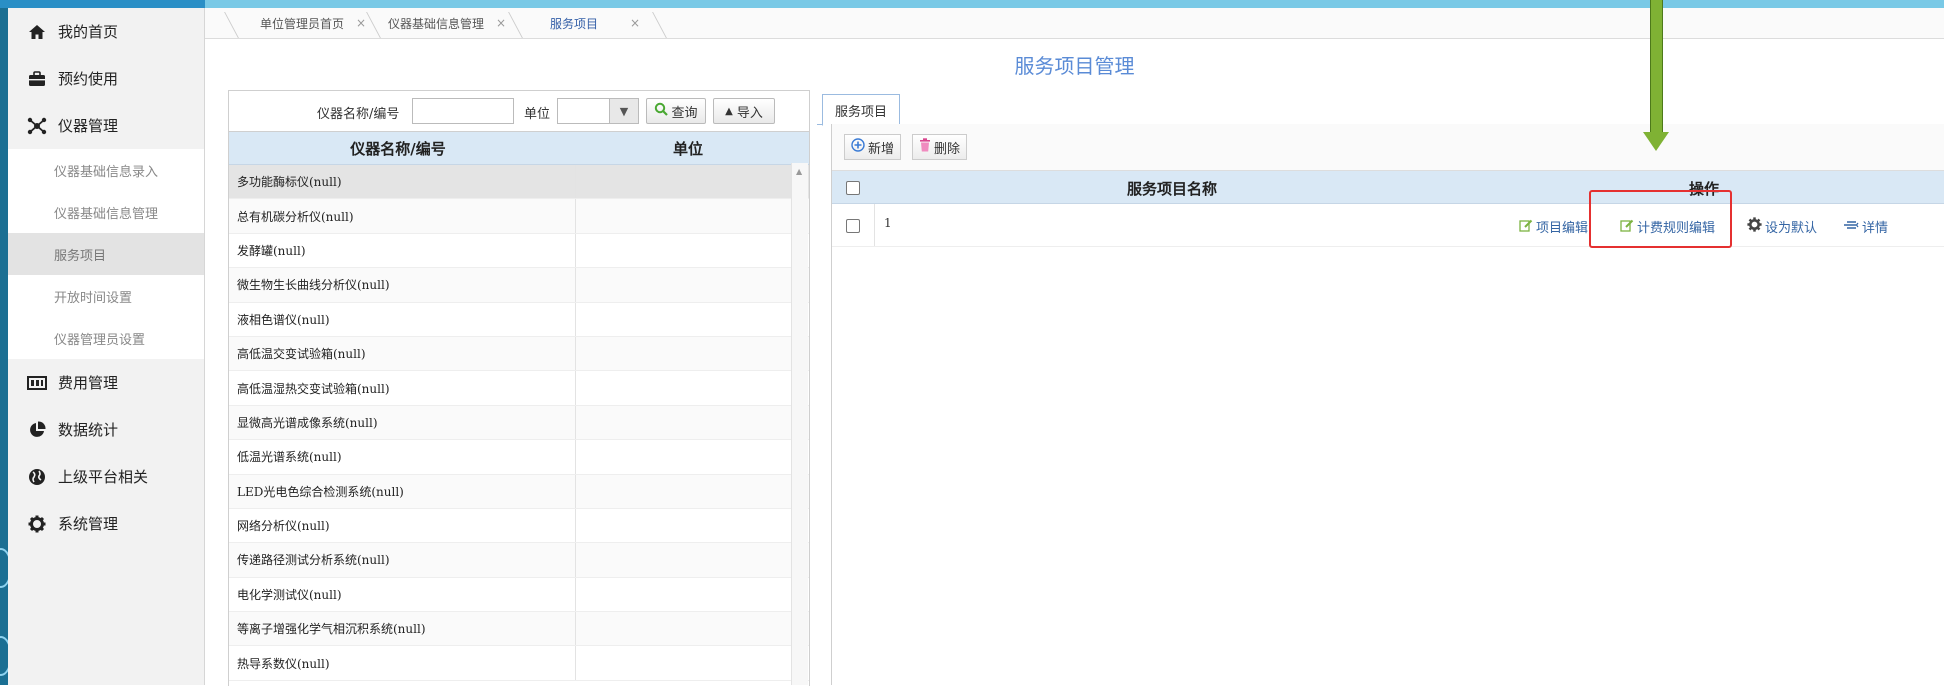  I want to click on instrument-name-cell: 高低温湿热交变试验箱(null), so click(402, 388).